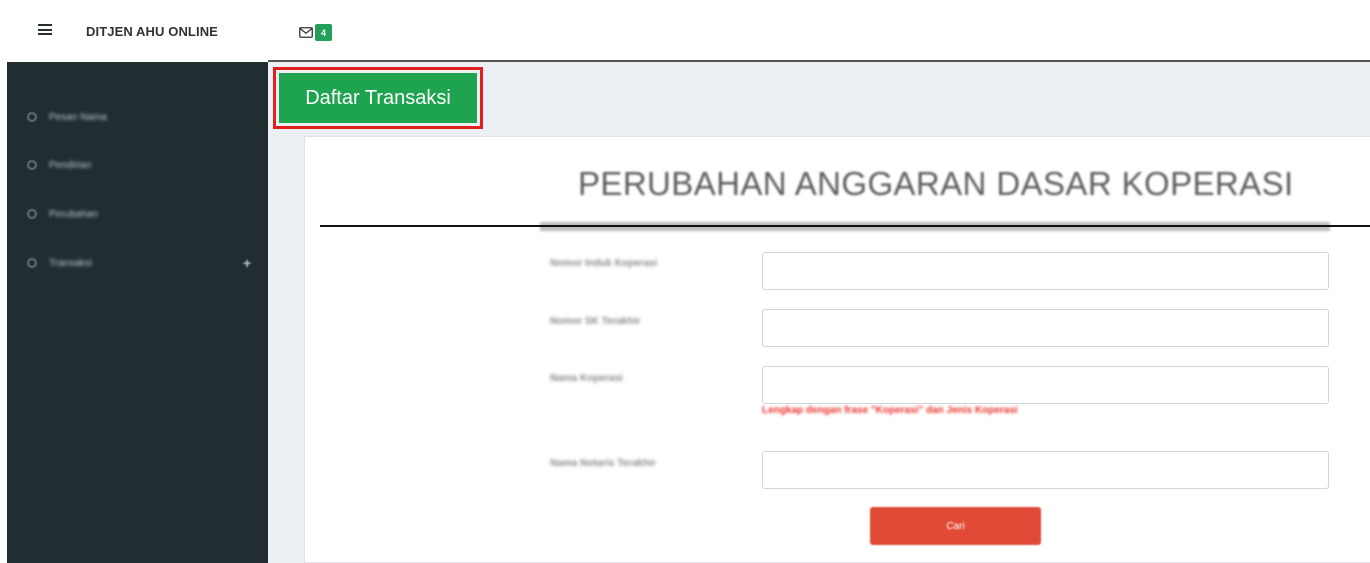  What do you see at coordinates (137, 165) in the screenshot?
I see `sidebar-item-pendirian: Pendirian` at bounding box center [137, 165].